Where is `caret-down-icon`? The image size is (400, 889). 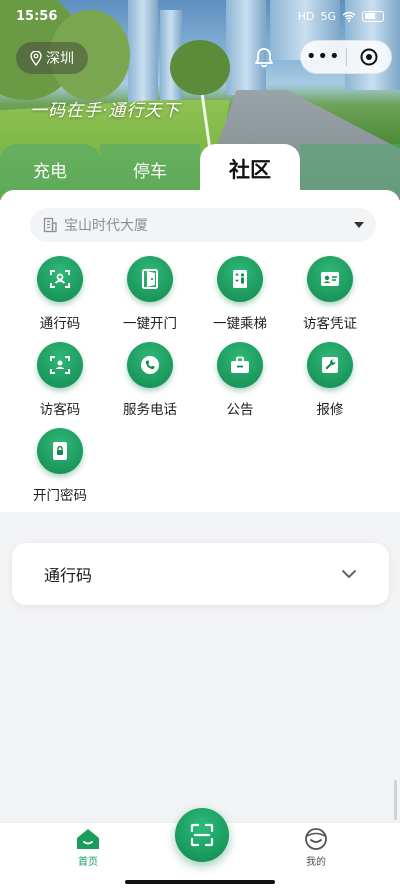 caret-down-icon is located at coordinates (359, 225).